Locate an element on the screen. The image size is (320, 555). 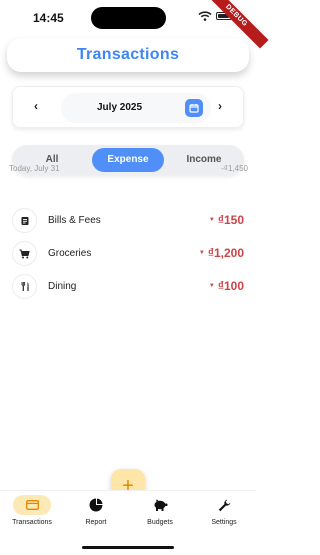
day-group-header: Today, July 31 -₫1,450 is located at coordinates (128, 170).